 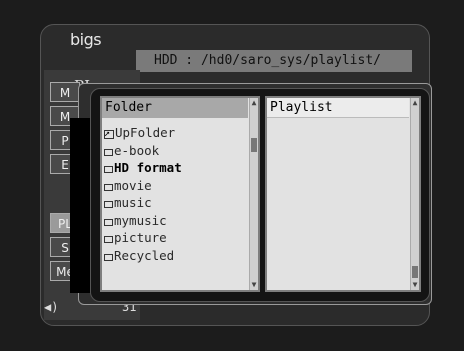 I want to click on list-item-label: mymusic, so click(x=140, y=220).